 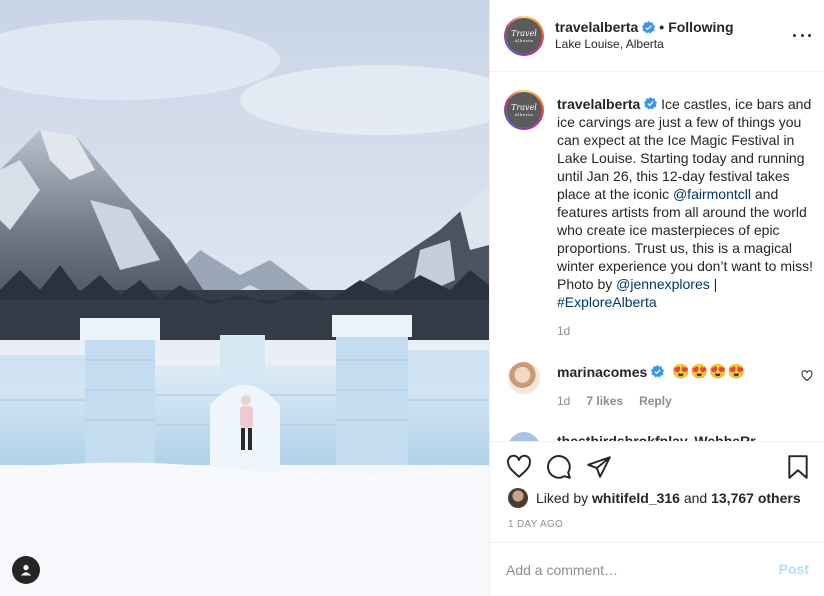 What do you see at coordinates (802, 35) in the screenshot?
I see `more-options-button` at bounding box center [802, 35].